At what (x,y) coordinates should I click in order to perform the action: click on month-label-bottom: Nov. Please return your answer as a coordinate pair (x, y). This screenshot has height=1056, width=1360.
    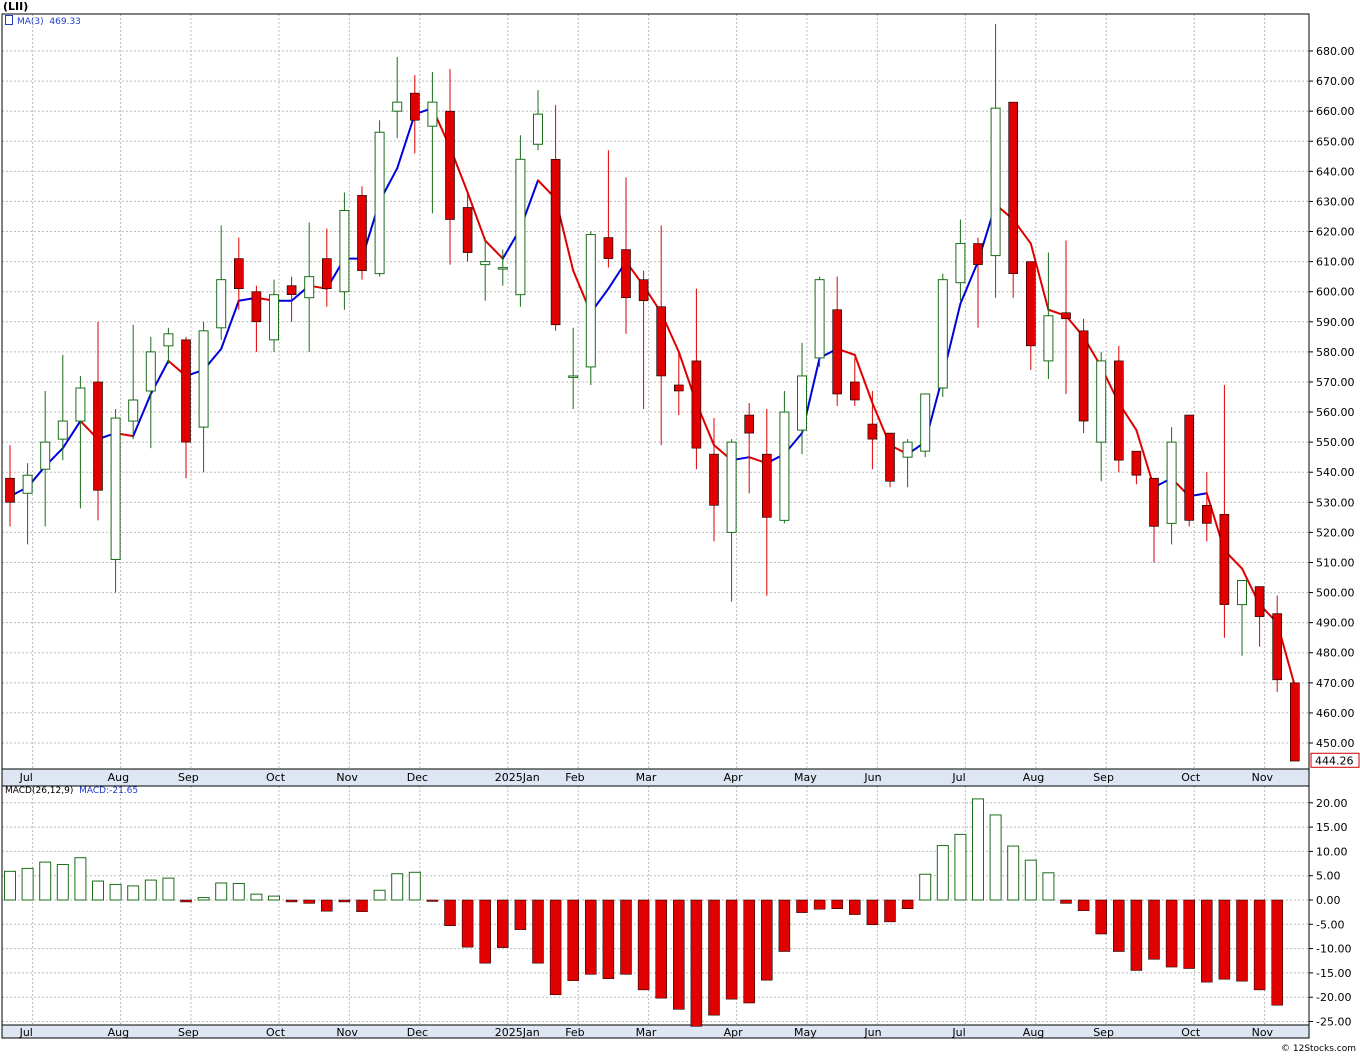
    Looking at the image, I should click on (347, 1032).